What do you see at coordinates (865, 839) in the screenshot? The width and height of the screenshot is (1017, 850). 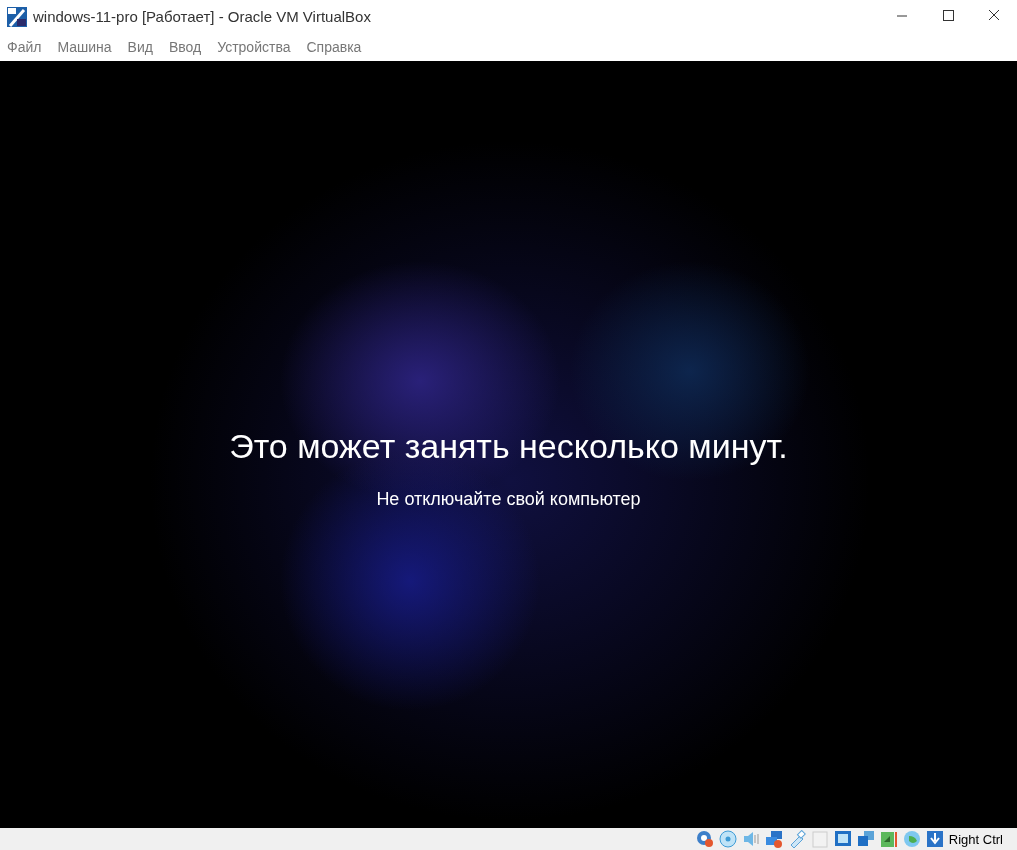 I see `screen-capture-icon` at bounding box center [865, 839].